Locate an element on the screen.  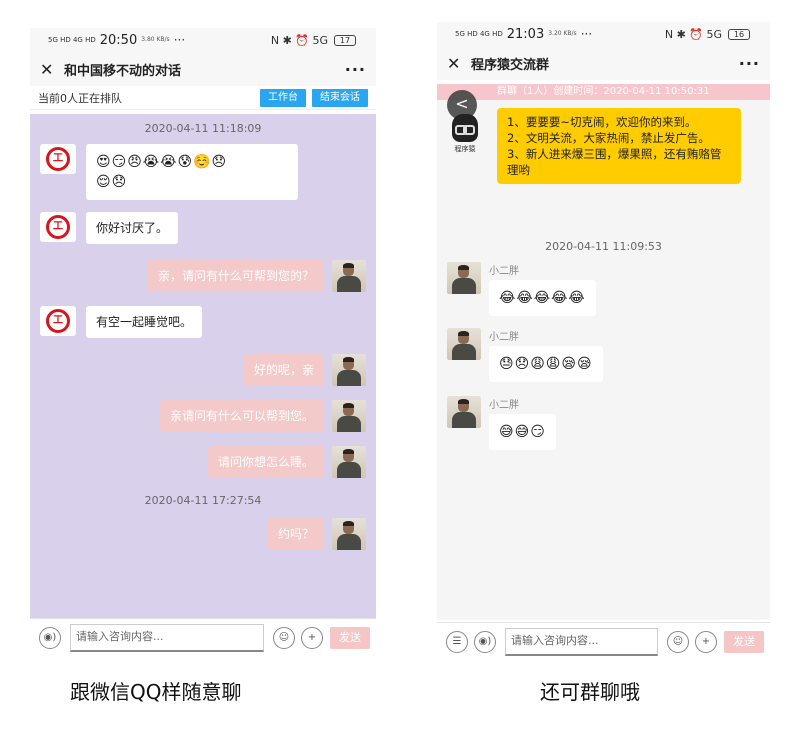
message-bubble: 亲请问有什么可以帮到您。 is located at coordinates (241, 416).